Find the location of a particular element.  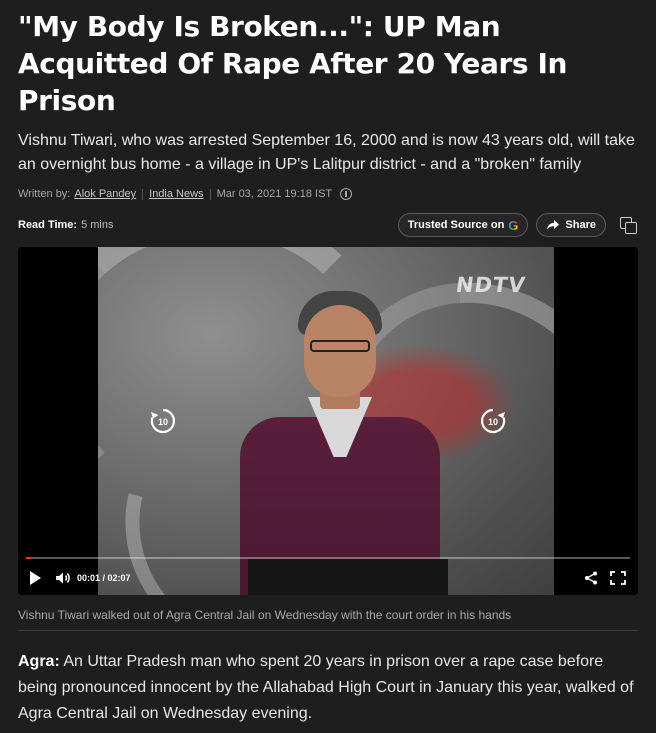

fullscreen-icon is located at coordinates (618, 578).